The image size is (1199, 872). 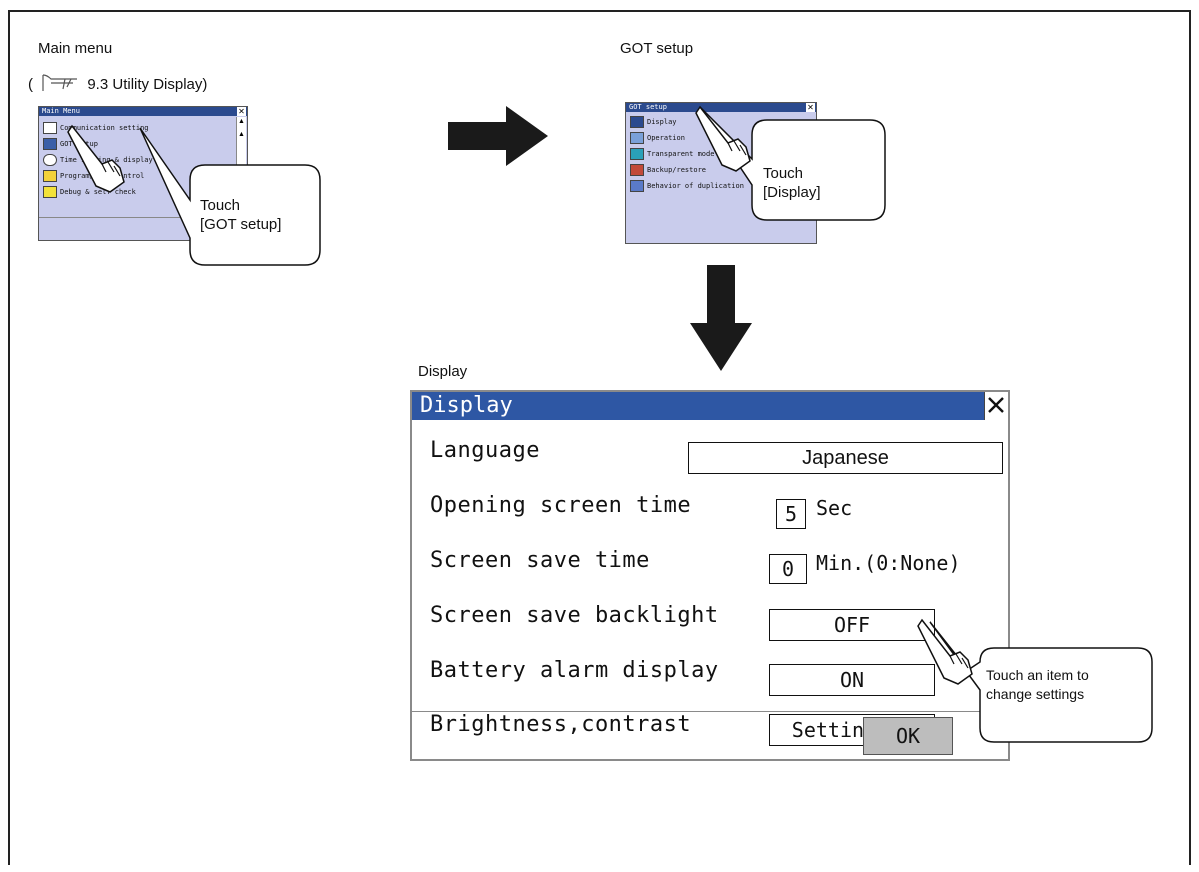 I want to click on reference-text: 9.3 Utility Display), so click(x=147, y=84).